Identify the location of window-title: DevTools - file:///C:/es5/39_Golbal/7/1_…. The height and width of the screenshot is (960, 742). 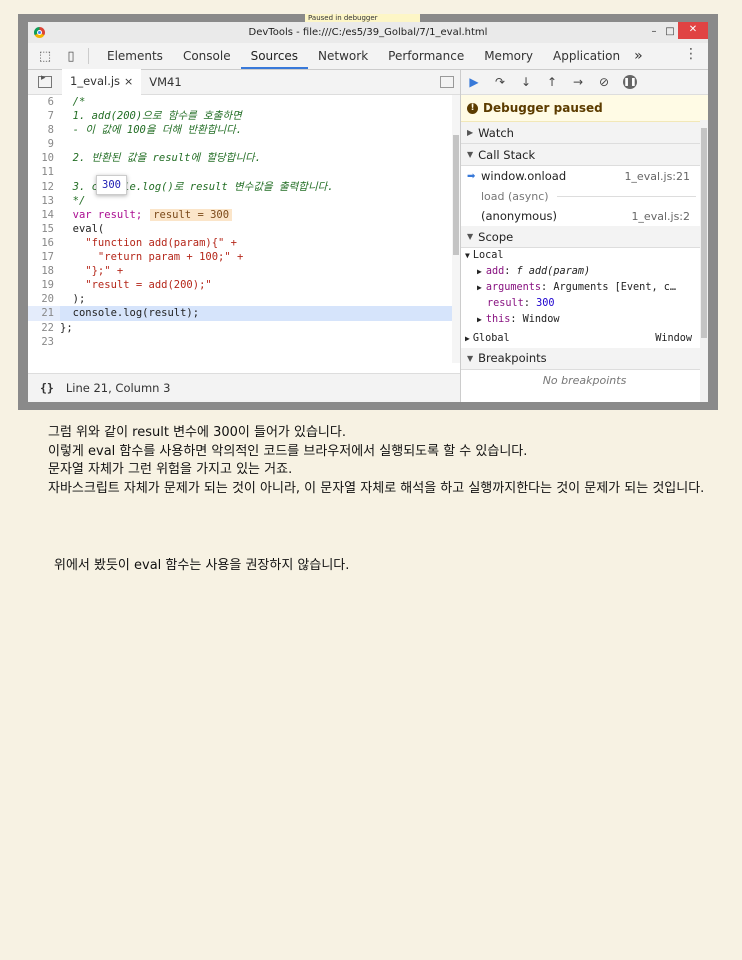
(368, 32).